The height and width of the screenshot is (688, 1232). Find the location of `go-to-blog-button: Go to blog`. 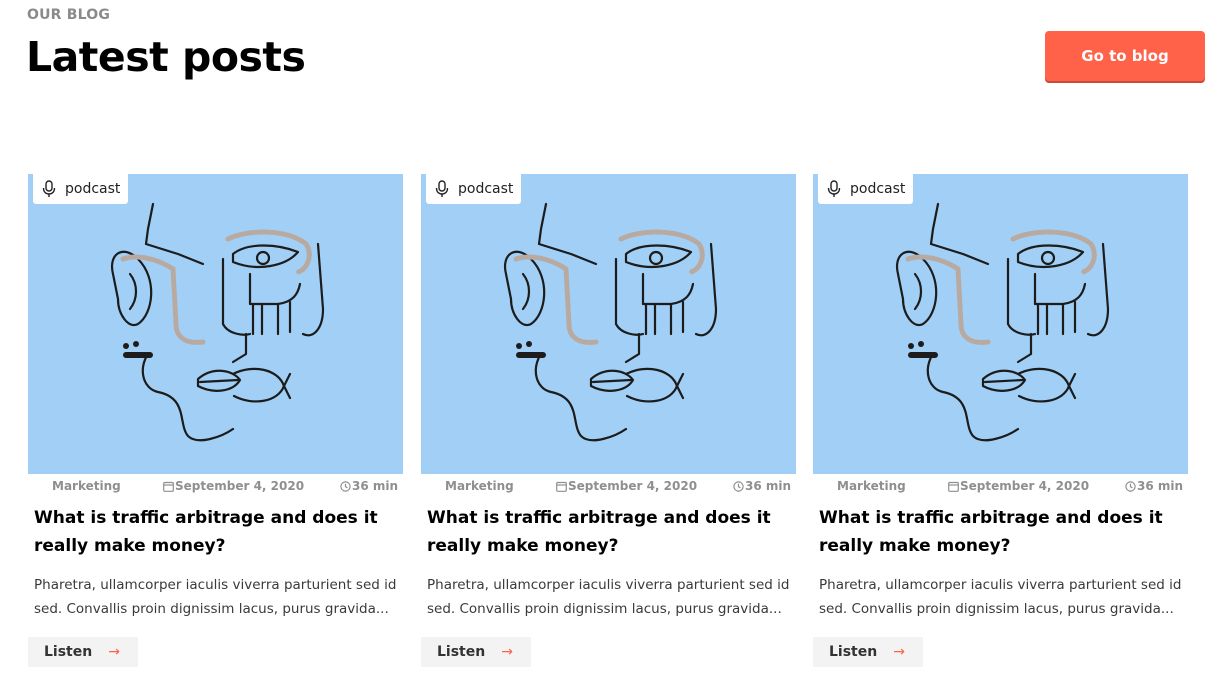

go-to-blog-button: Go to blog is located at coordinates (1125, 56).